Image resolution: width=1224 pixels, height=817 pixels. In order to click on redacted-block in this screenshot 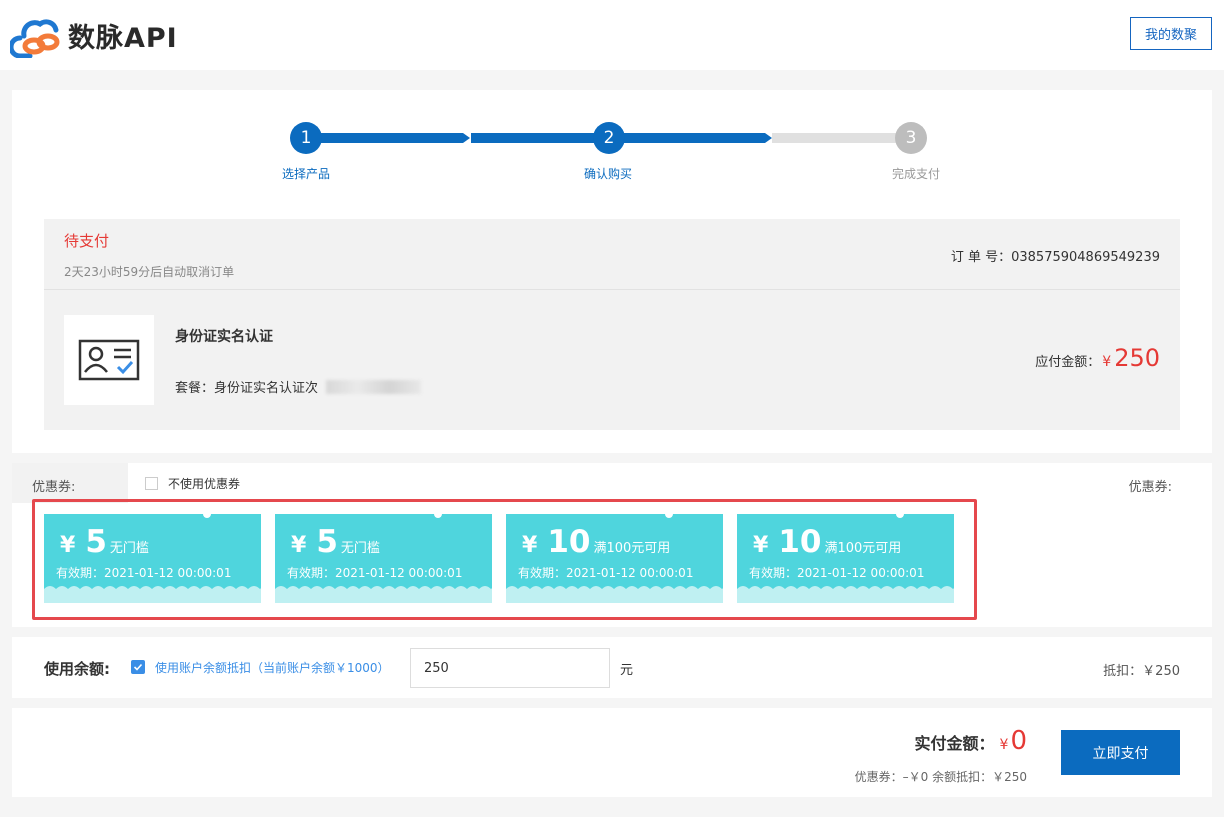, I will do `click(374, 386)`.